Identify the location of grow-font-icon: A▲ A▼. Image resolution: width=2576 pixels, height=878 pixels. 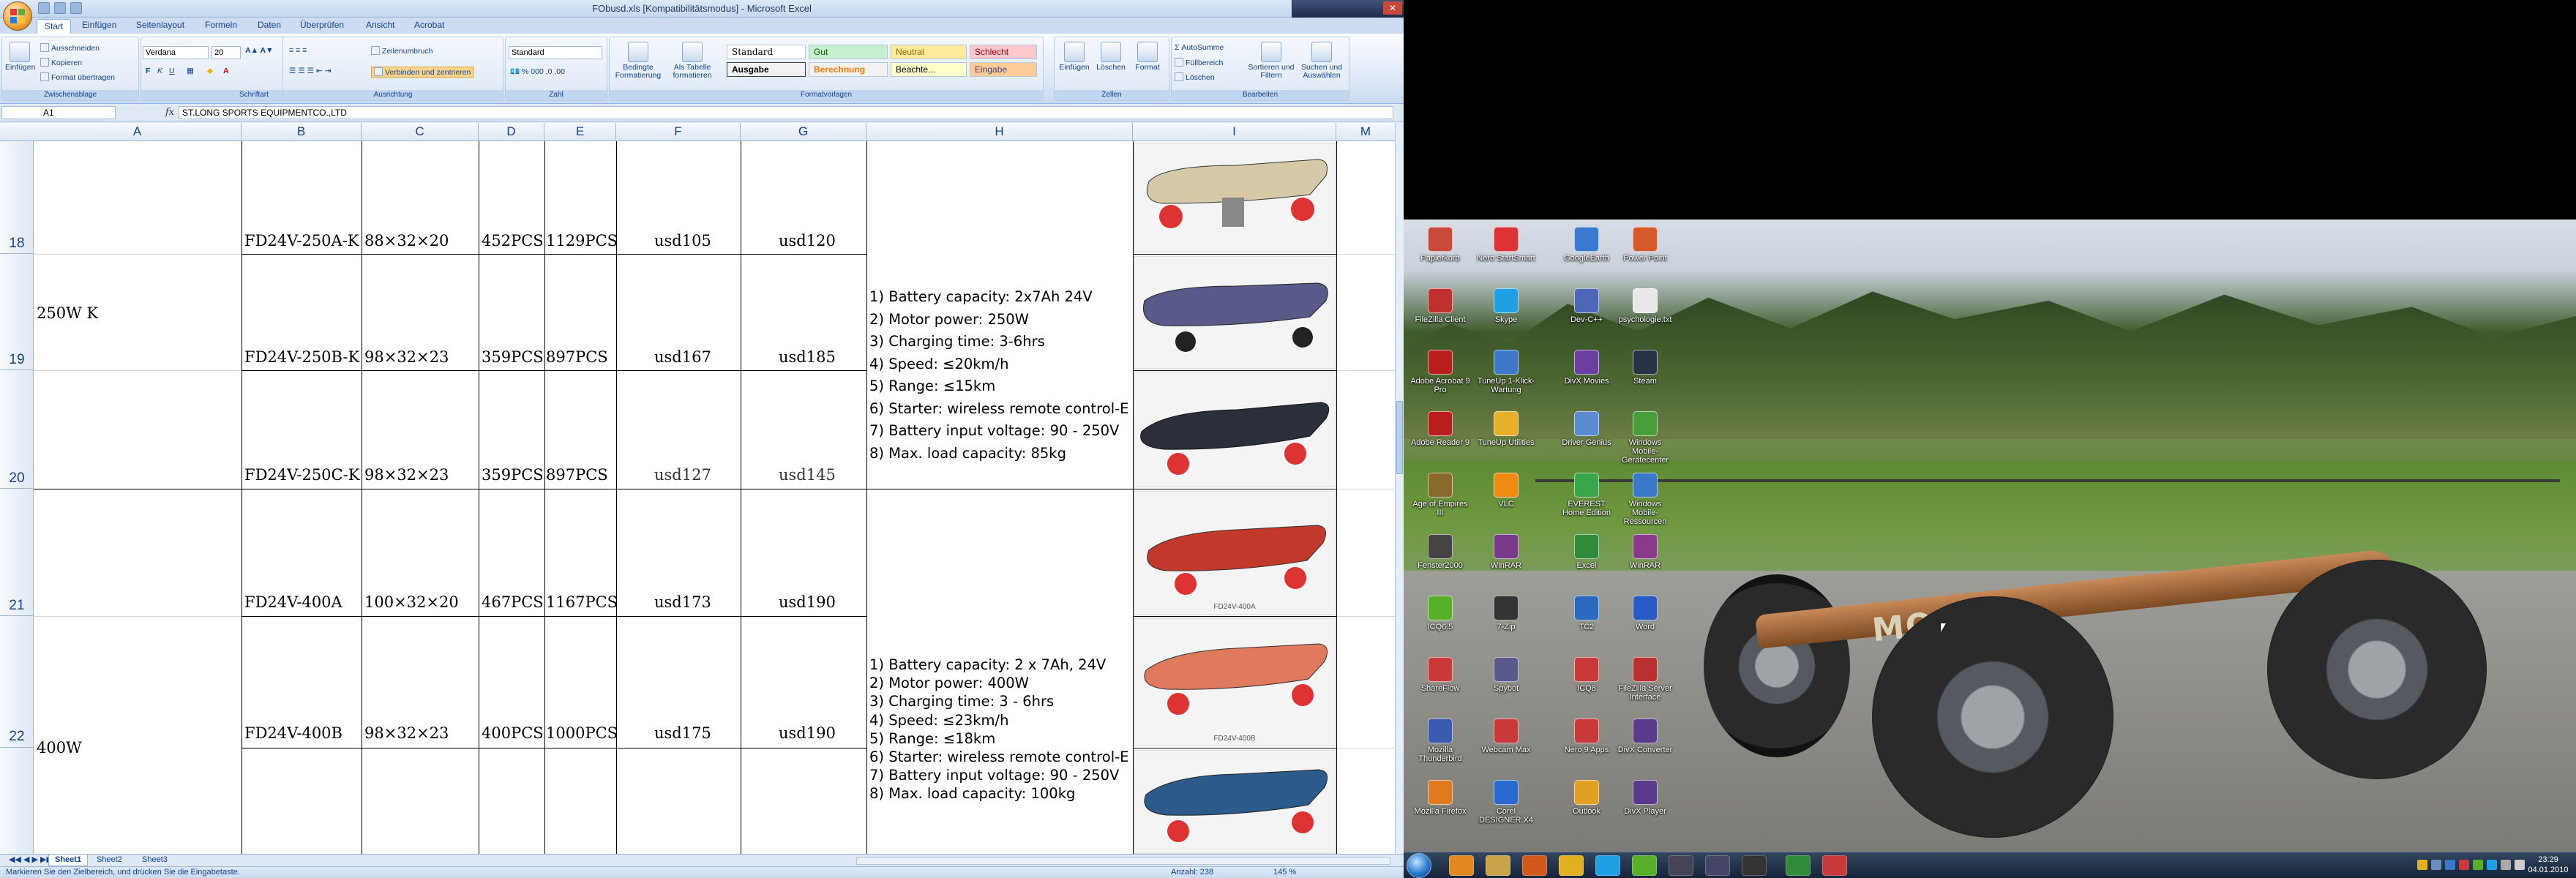
(259, 50).